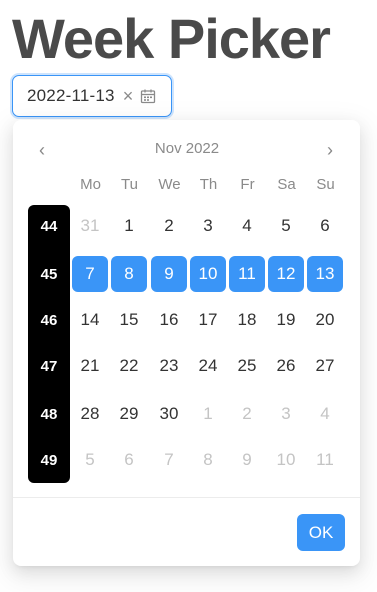 This screenshot has width=377, height=592. Describe the element at coordinates (186, 497) in the screenshot. I see `footer-divider` at that location.